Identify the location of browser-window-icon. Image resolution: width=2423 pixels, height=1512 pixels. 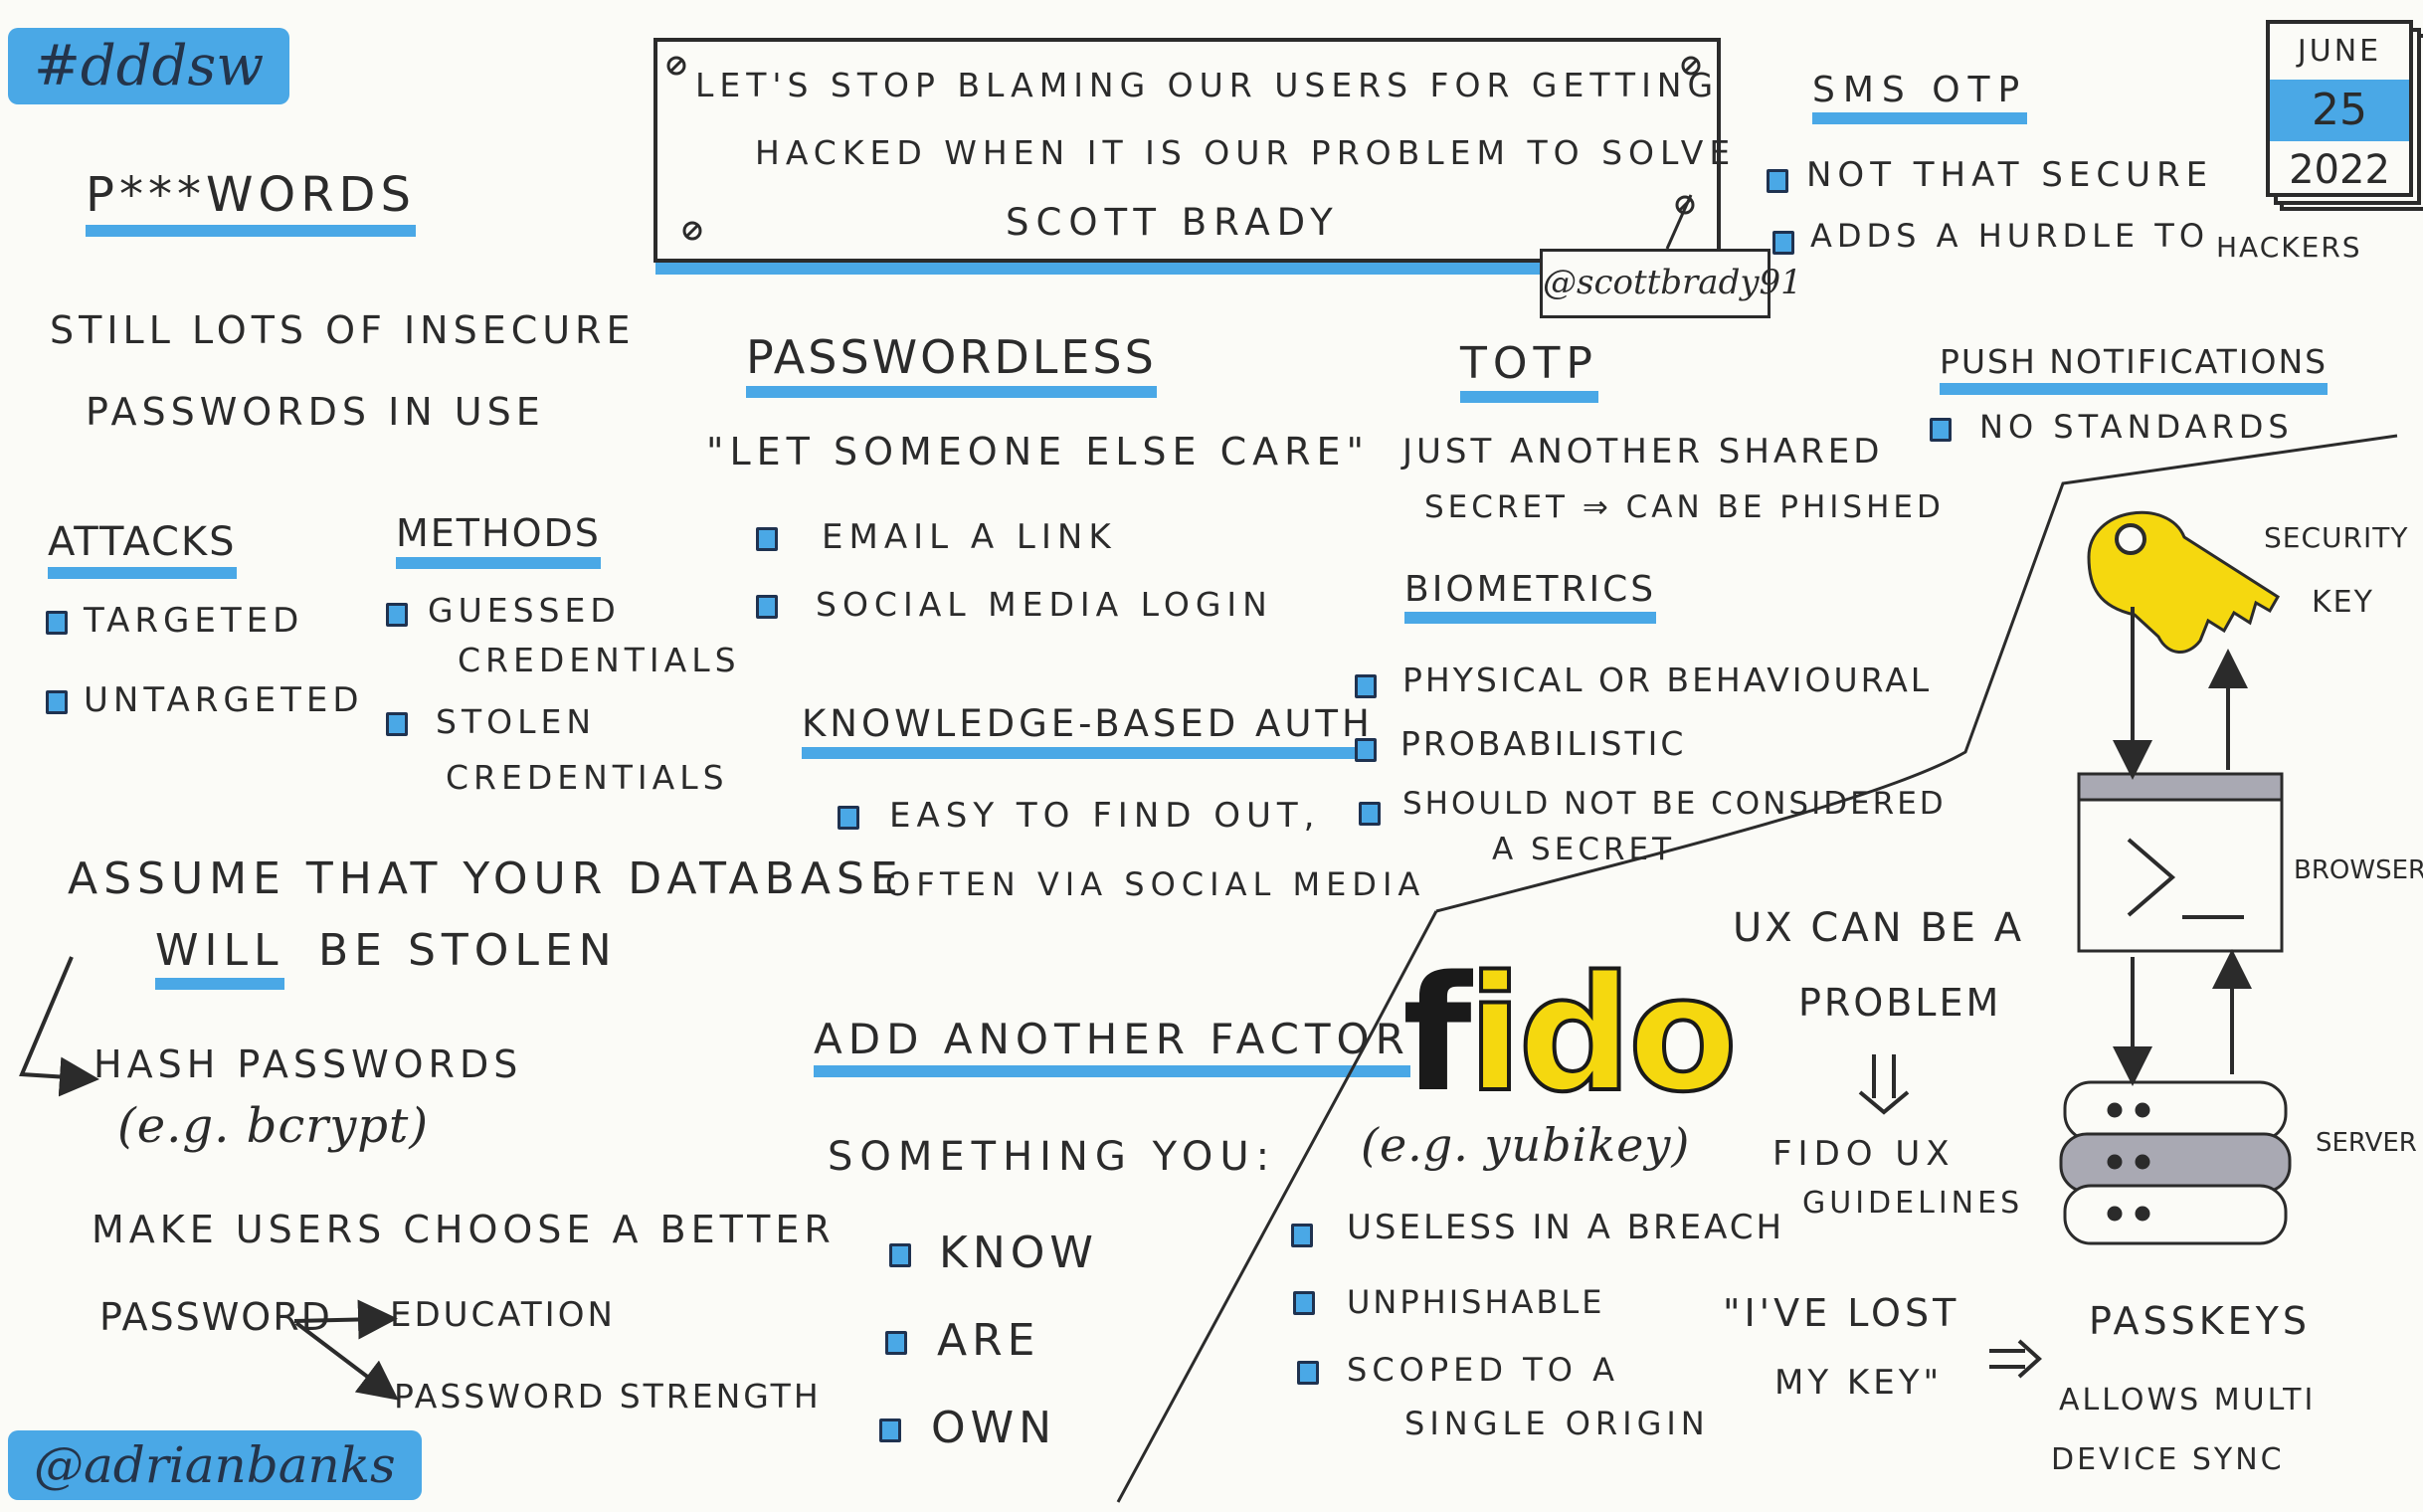
(2180, 863).